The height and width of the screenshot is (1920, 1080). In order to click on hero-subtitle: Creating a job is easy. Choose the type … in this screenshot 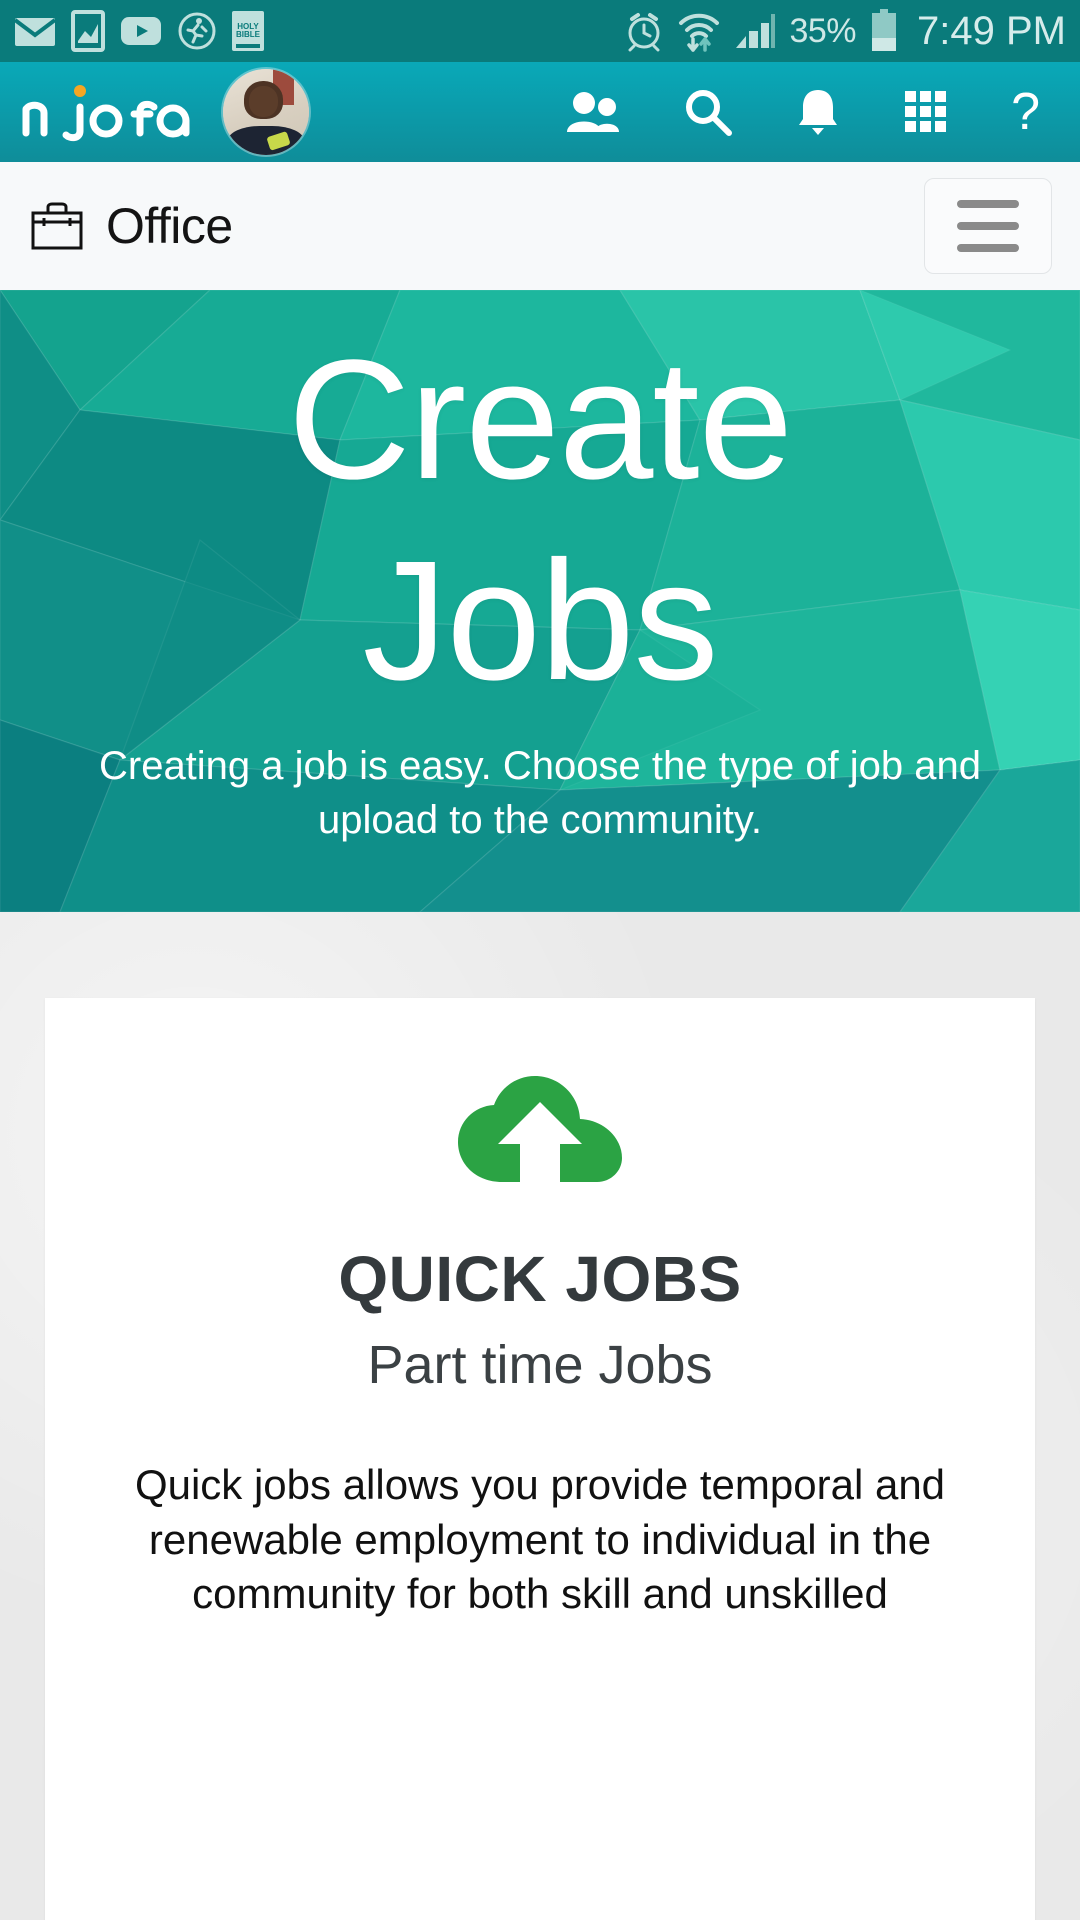, I will do `click(540, 793)`.